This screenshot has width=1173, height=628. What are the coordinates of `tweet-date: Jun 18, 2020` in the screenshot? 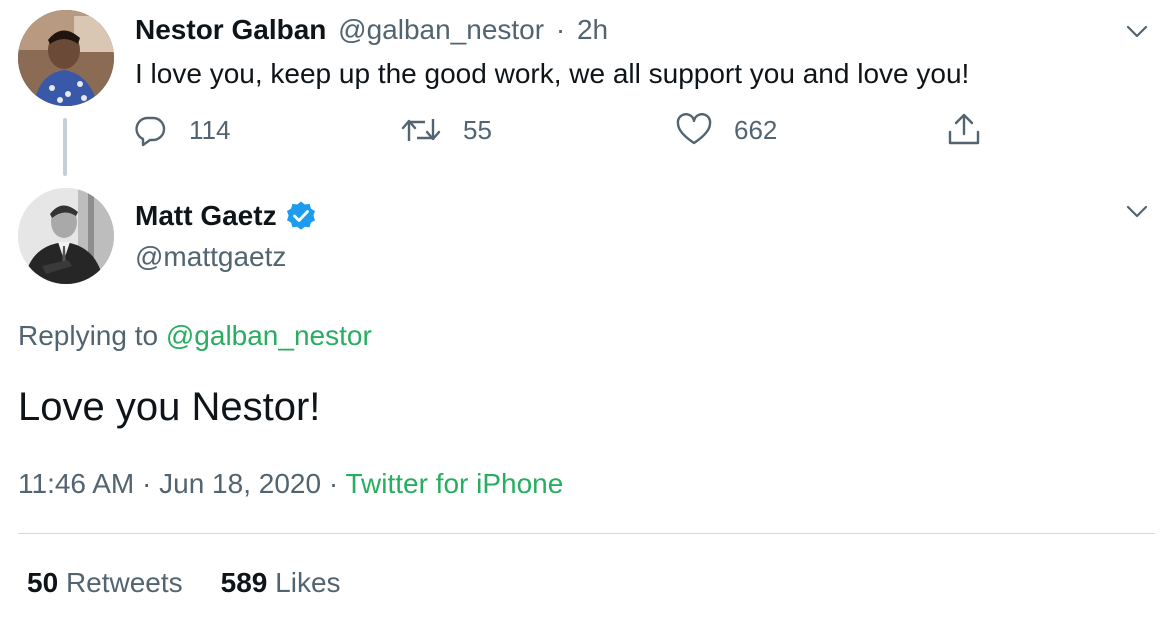 It's located at (240, 483).